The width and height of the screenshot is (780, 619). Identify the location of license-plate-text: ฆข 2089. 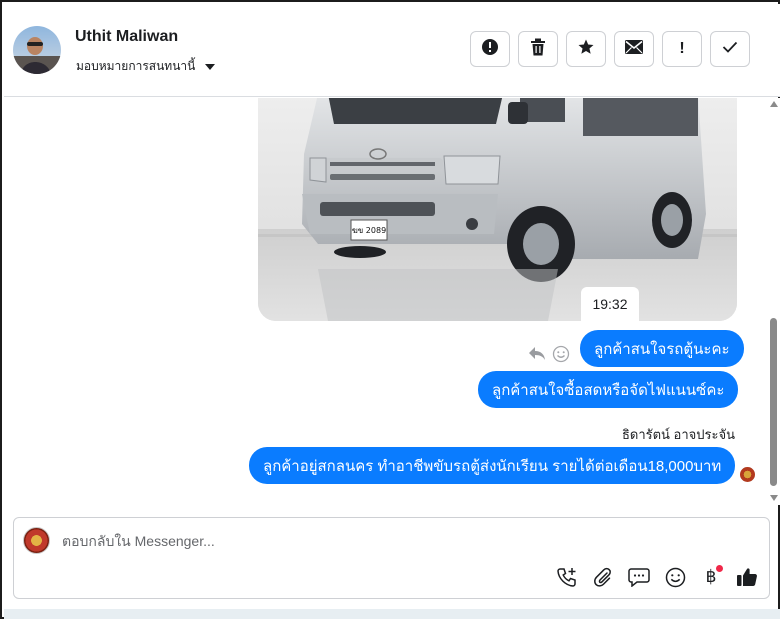
(369, 230).